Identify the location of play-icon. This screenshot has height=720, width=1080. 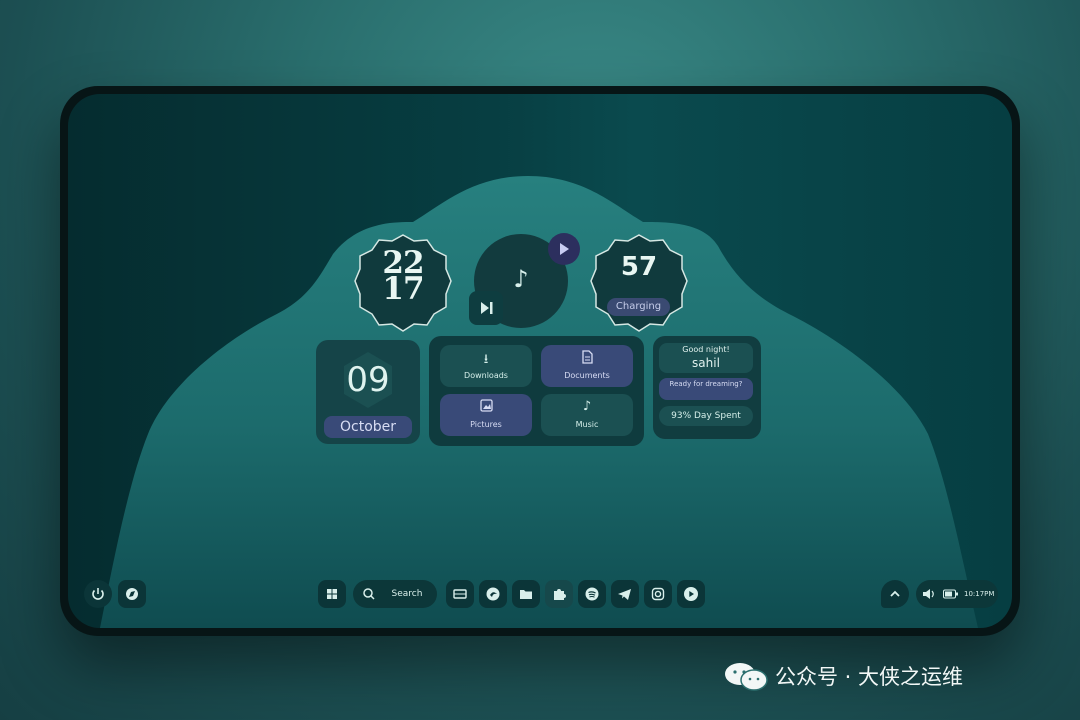
(564, 249).